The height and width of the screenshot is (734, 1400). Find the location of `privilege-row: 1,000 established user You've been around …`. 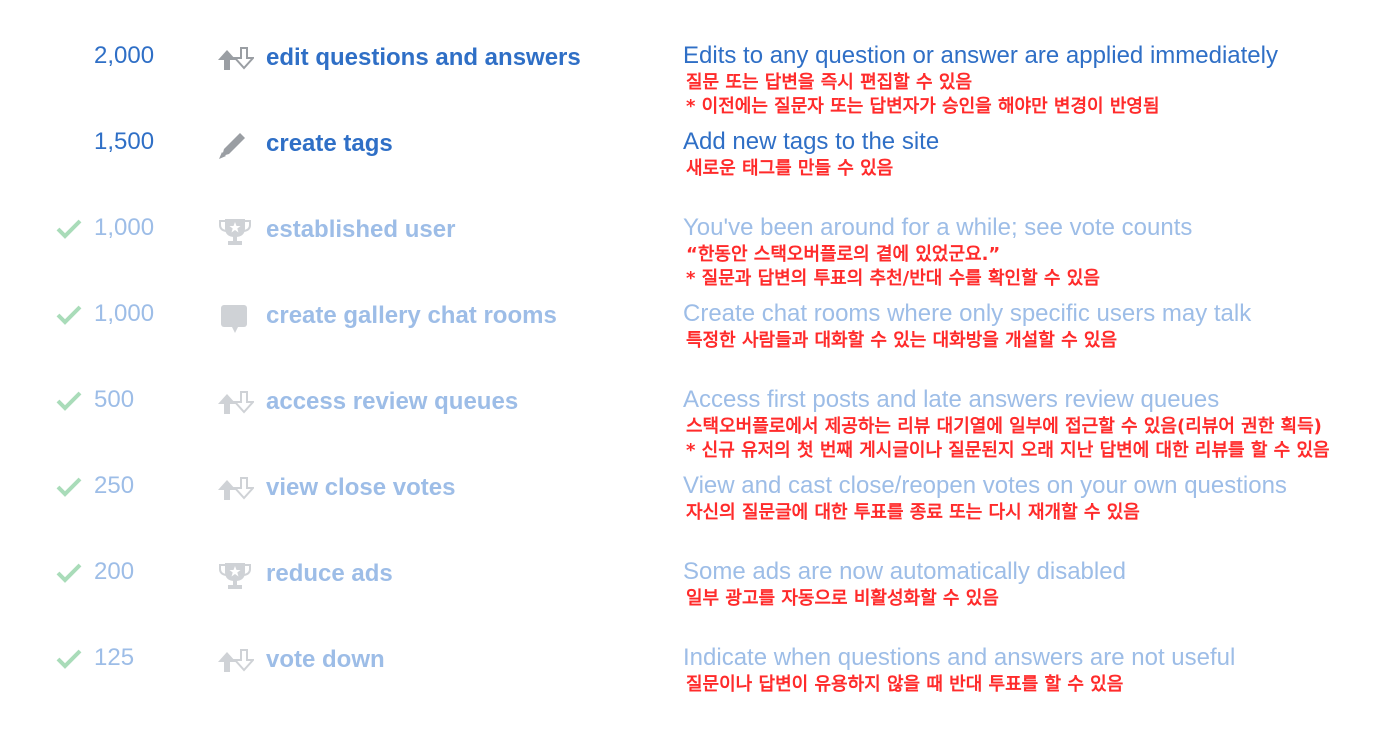

privilege-row: 1,000 established user You've been around … is located at coordinates (700, 259).